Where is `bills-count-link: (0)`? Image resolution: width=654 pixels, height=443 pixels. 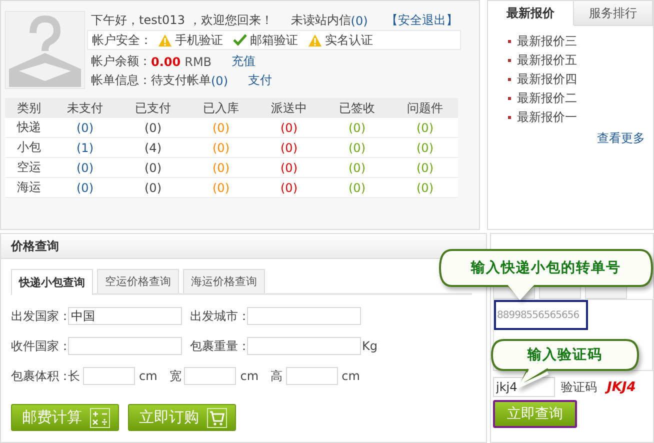
bills-count-link: (0) is located at coordinates (219, 81).